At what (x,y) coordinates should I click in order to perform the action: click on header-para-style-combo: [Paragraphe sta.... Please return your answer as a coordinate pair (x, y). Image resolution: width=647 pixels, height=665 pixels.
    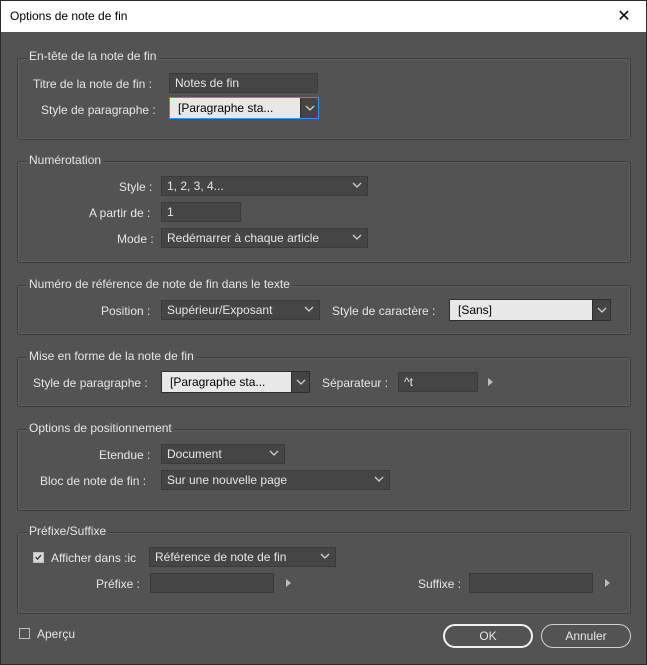
    Looking at the image, I should click on (244, 108).